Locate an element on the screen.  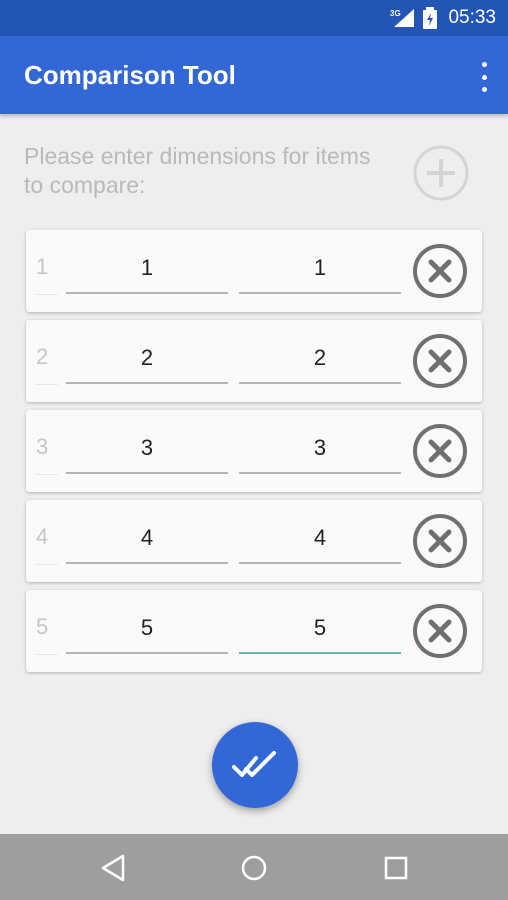
item-row: 3 3 3 is located at coordinates (254, 451).